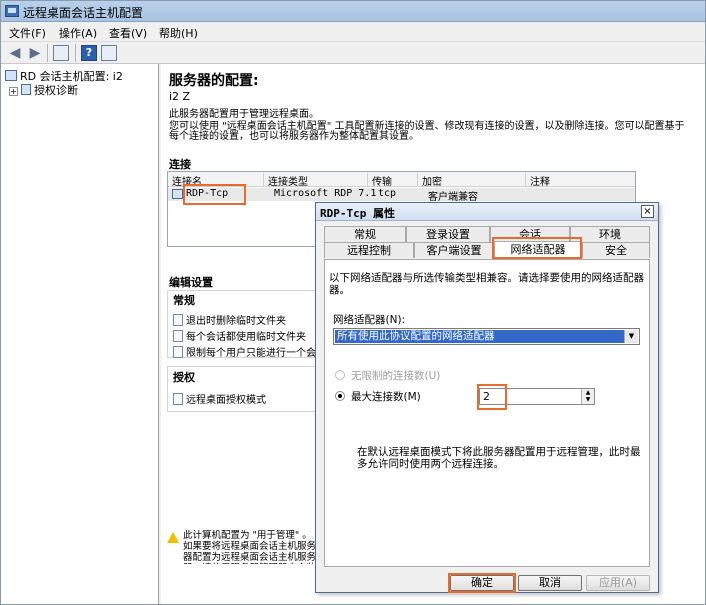 The image size is (706, 605). What do you see at coordinates (184, 300) in the screenshot?
I see `general-heading: 常规` at bounding box center [184, 300].